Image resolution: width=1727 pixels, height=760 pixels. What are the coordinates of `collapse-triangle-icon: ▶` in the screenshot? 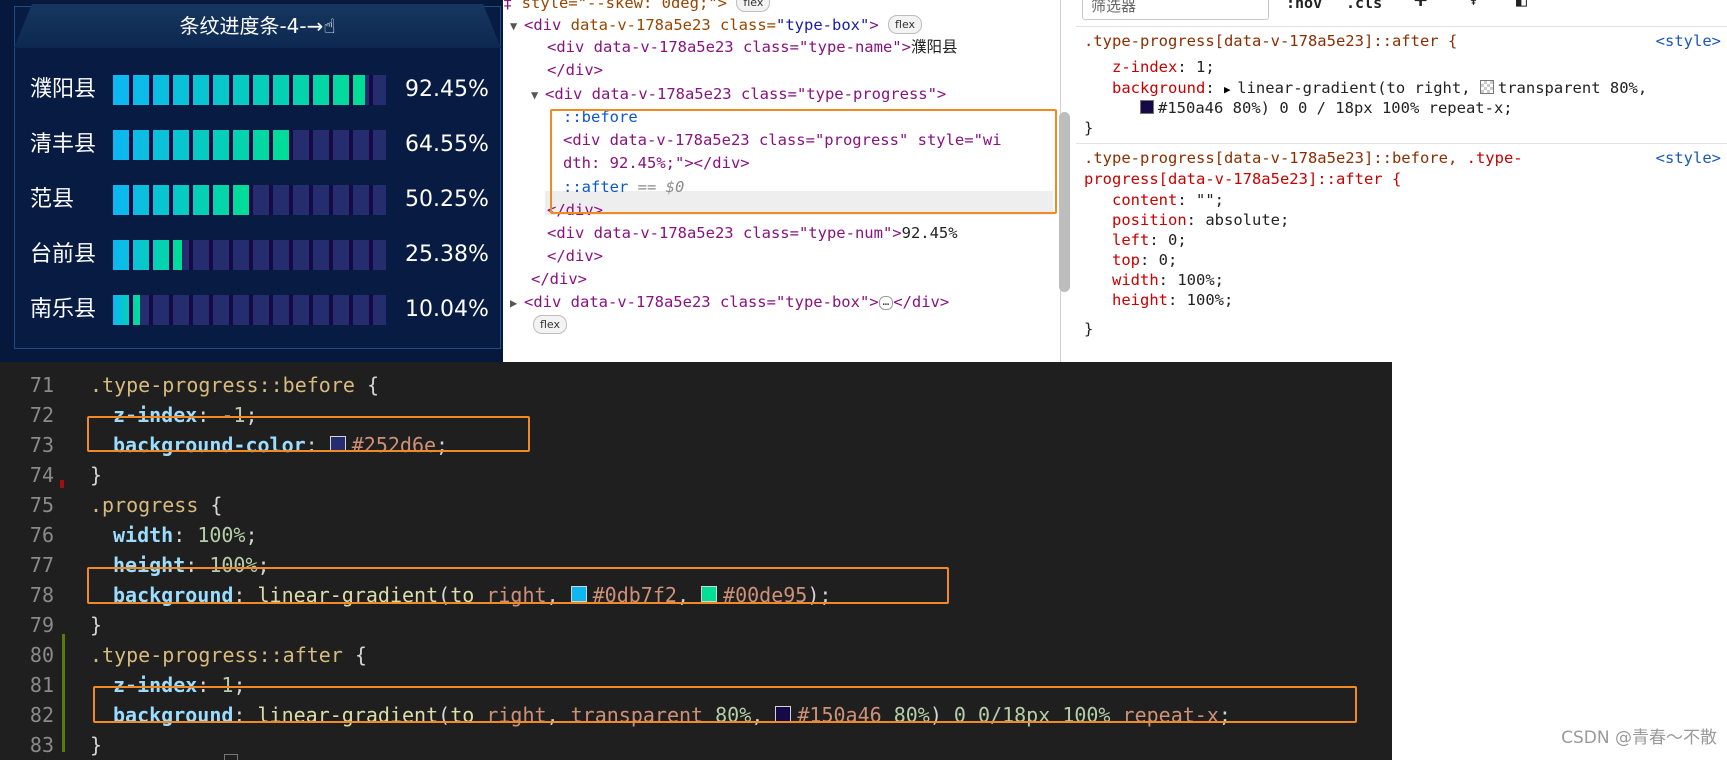 It's located at (517, 303).